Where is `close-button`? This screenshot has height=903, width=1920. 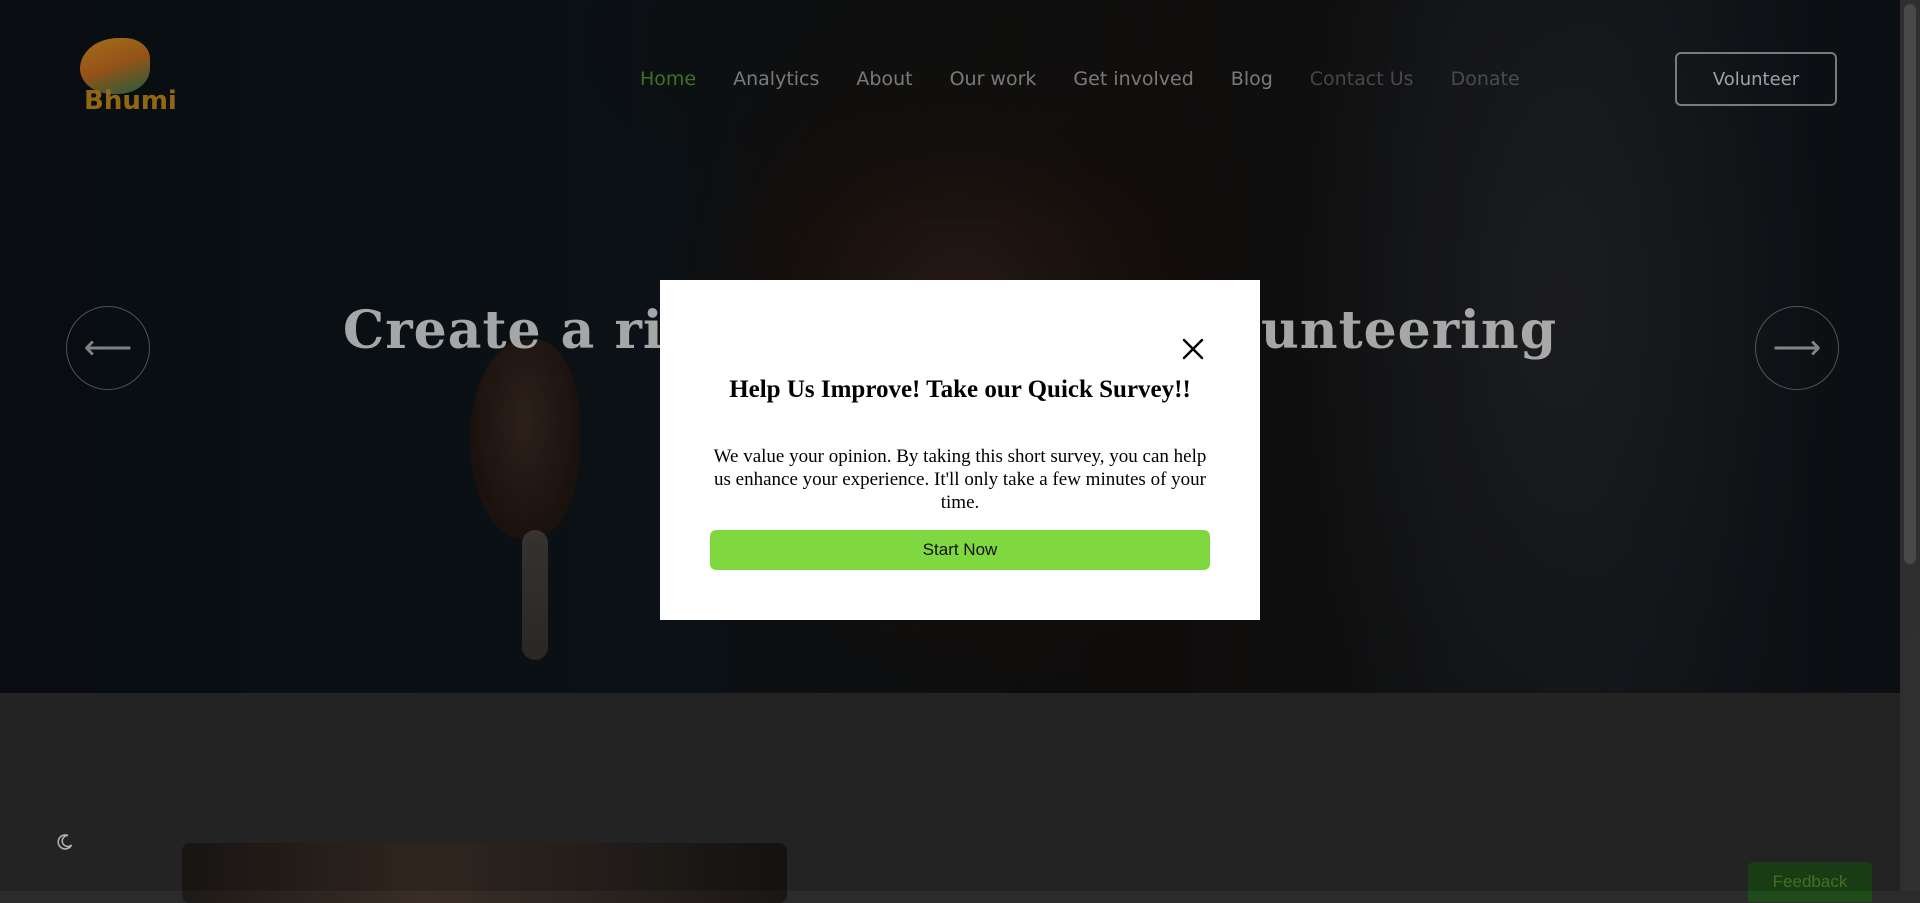 close-button is located at coordinates (1193, 349).